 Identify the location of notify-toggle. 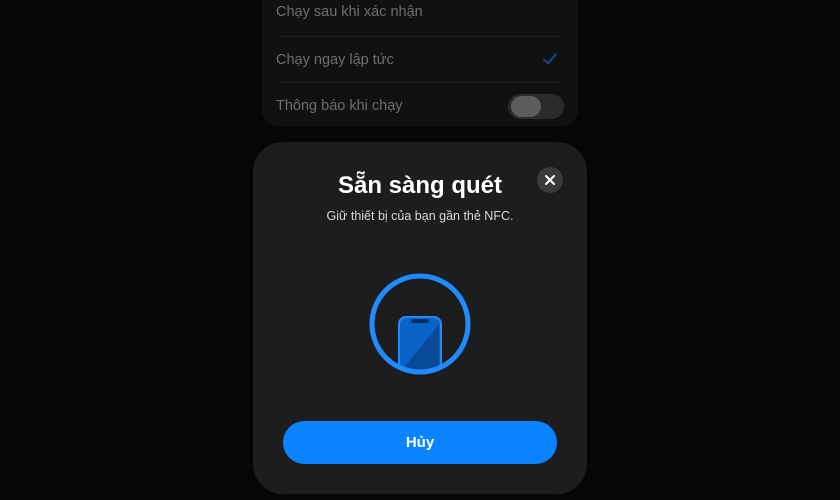
(536, 106).